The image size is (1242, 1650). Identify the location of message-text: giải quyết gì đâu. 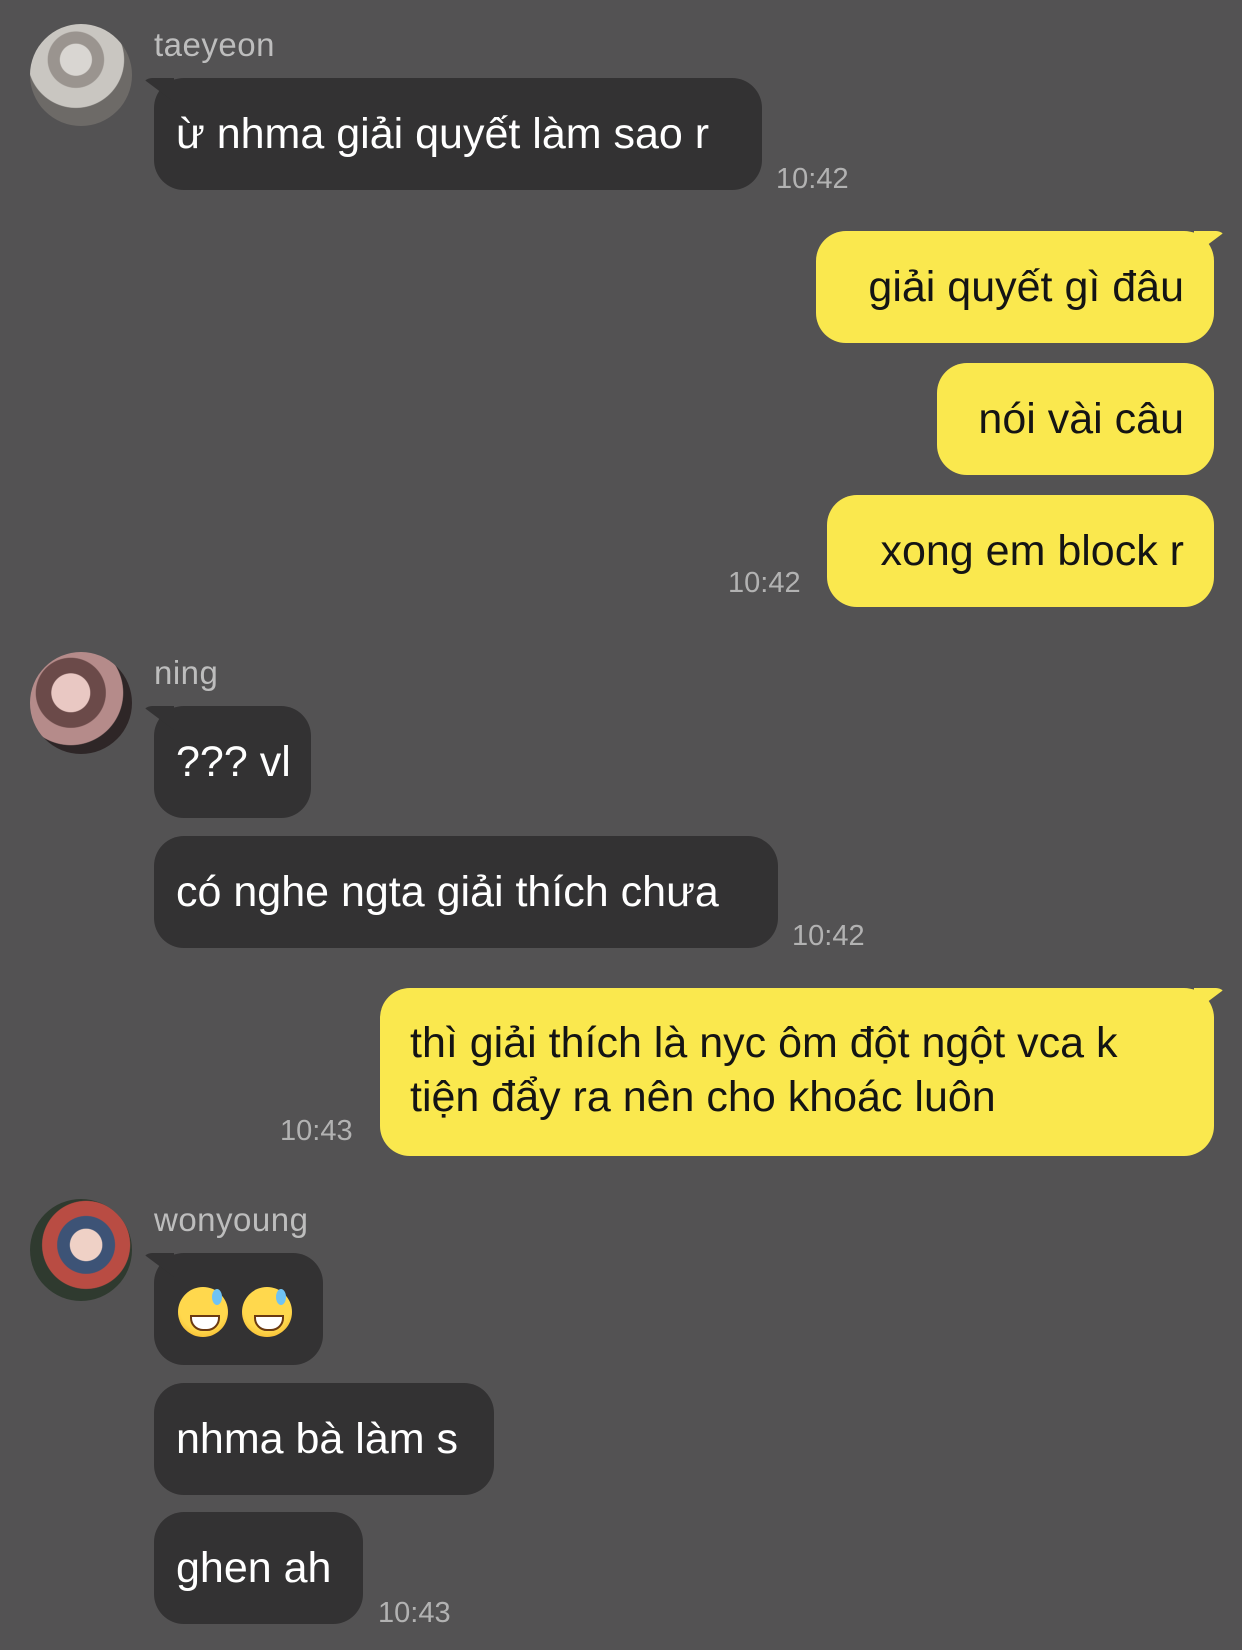
(1026, 287).